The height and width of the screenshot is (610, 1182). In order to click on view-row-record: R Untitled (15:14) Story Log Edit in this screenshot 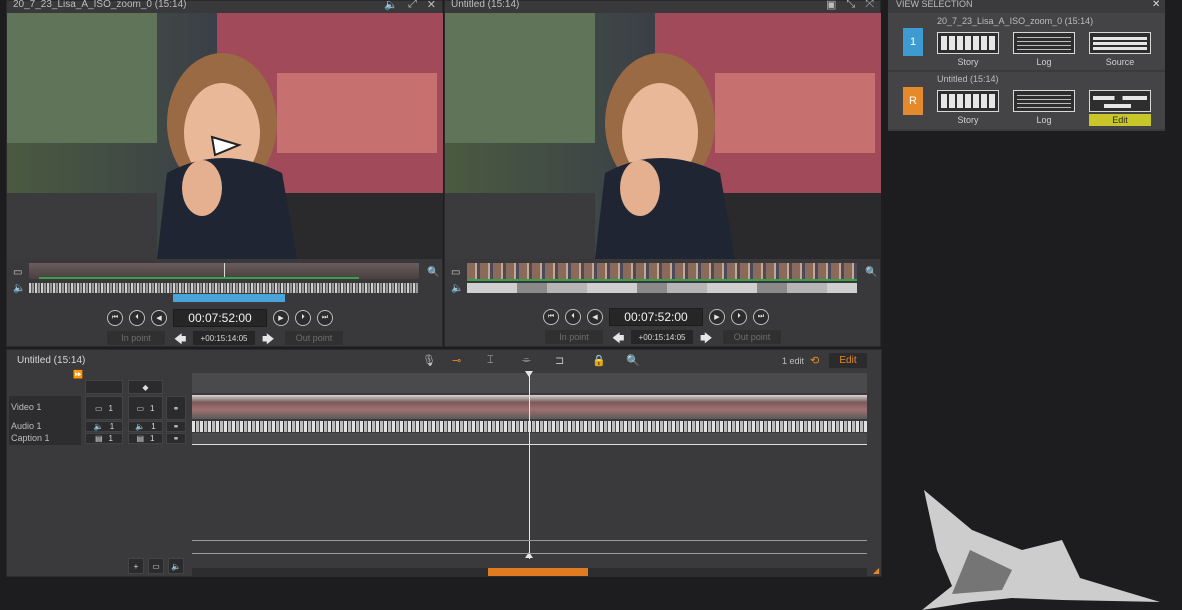, I will do `click(1026, 100)`.